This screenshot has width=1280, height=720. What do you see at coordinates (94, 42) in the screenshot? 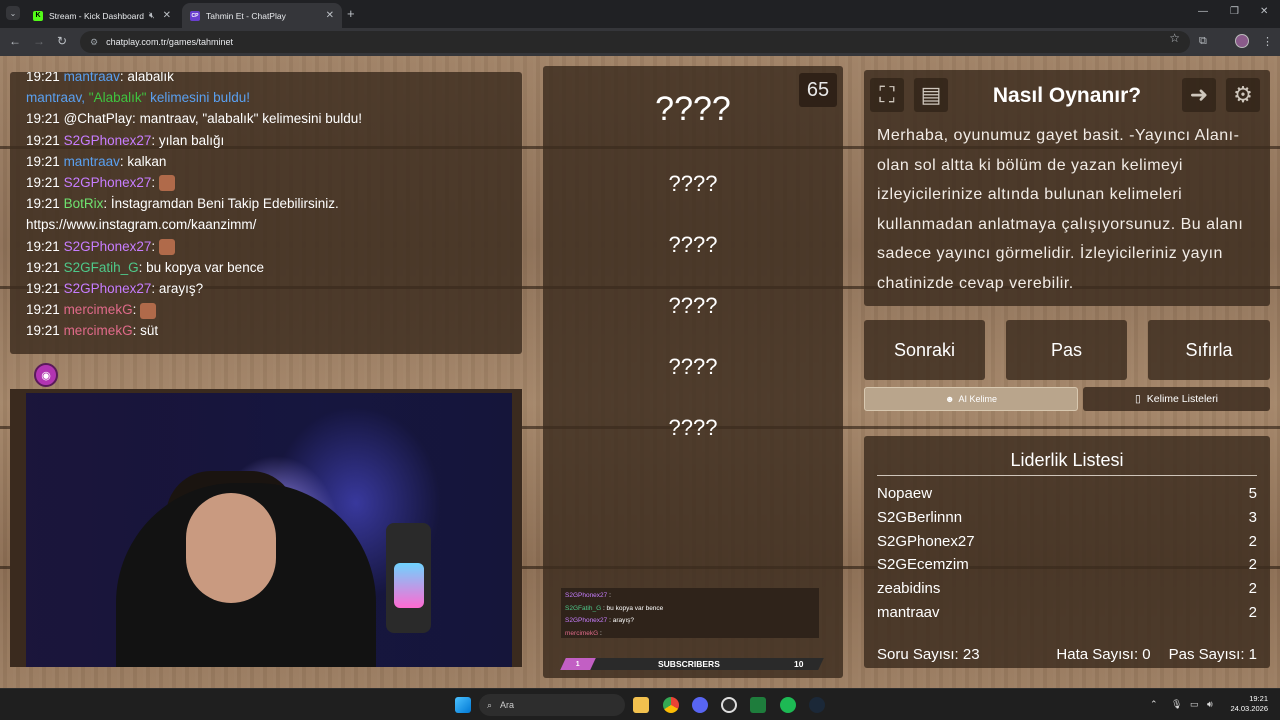
I see `site-info-icon: ⚙︎` at bounding box center [94, 42].